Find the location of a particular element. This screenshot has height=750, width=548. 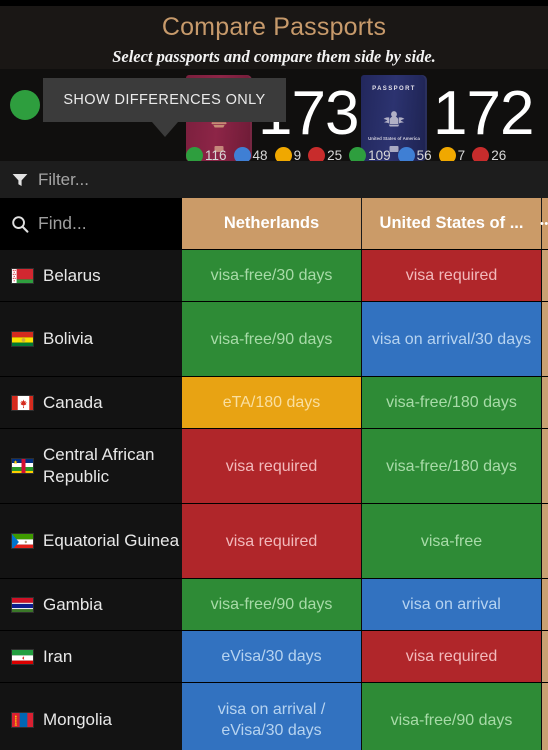

visa-status-text: visa-free is located at coordinates (451, 541).